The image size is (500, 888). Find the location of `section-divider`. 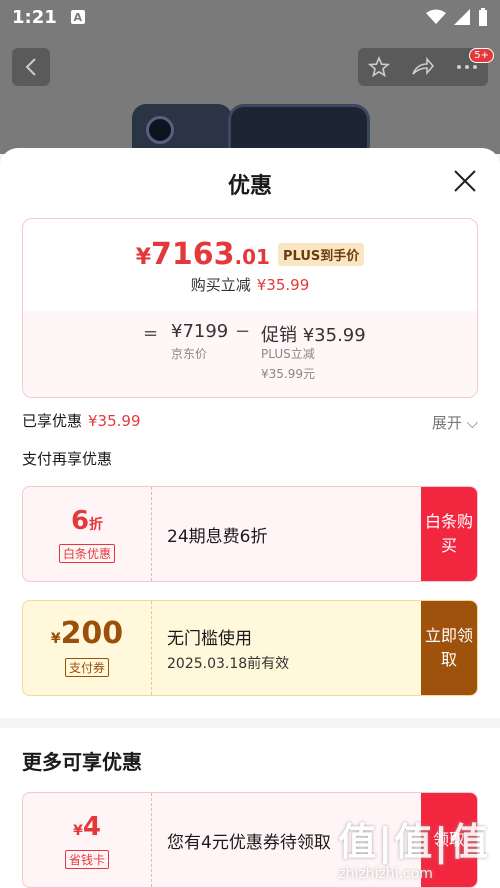

section-divider is located at coordinates (250, 723).